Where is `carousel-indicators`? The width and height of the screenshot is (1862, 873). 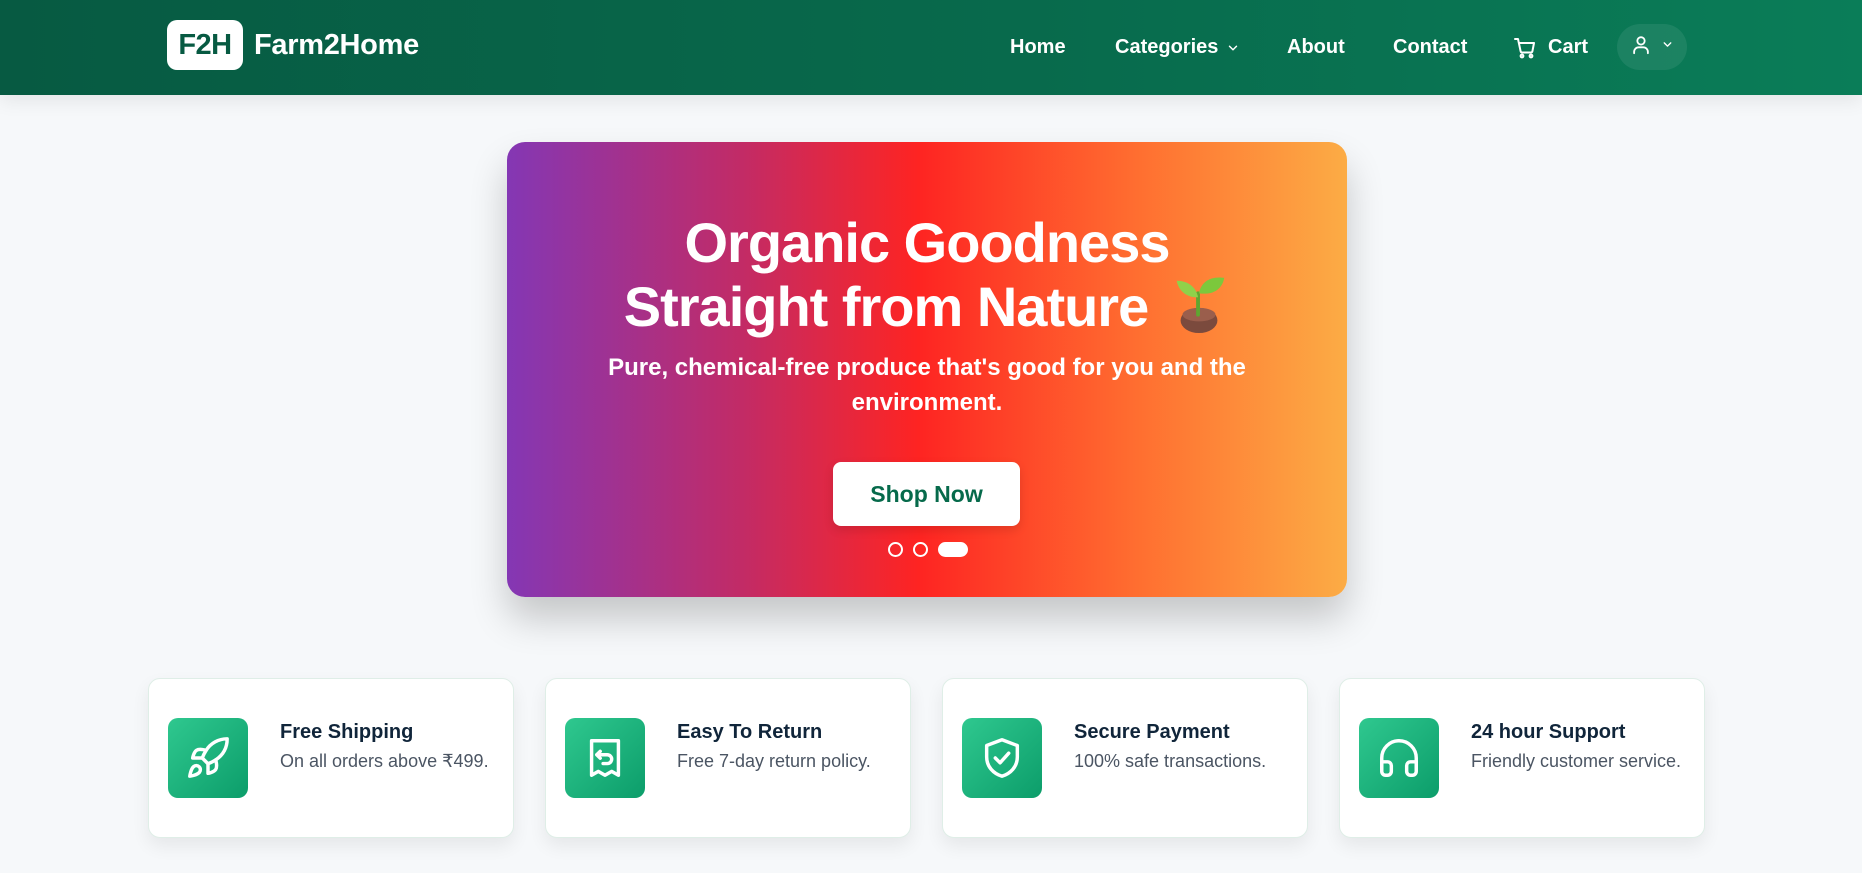
carousel-indicators is located at coordinates (928, 549).